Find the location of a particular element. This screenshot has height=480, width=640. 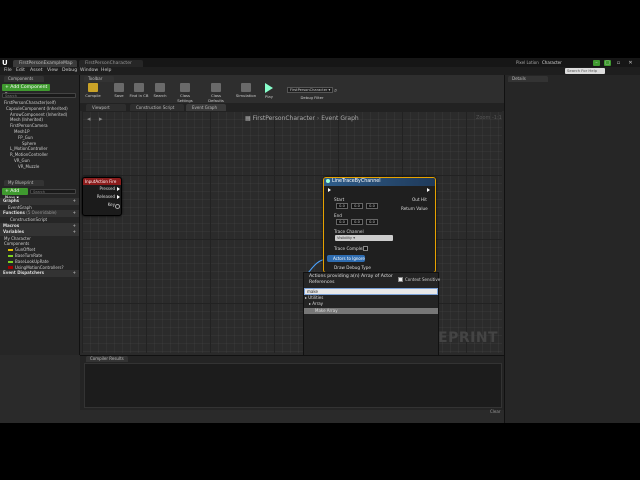

clear-button: Clear is located at coordinates (495, 411).